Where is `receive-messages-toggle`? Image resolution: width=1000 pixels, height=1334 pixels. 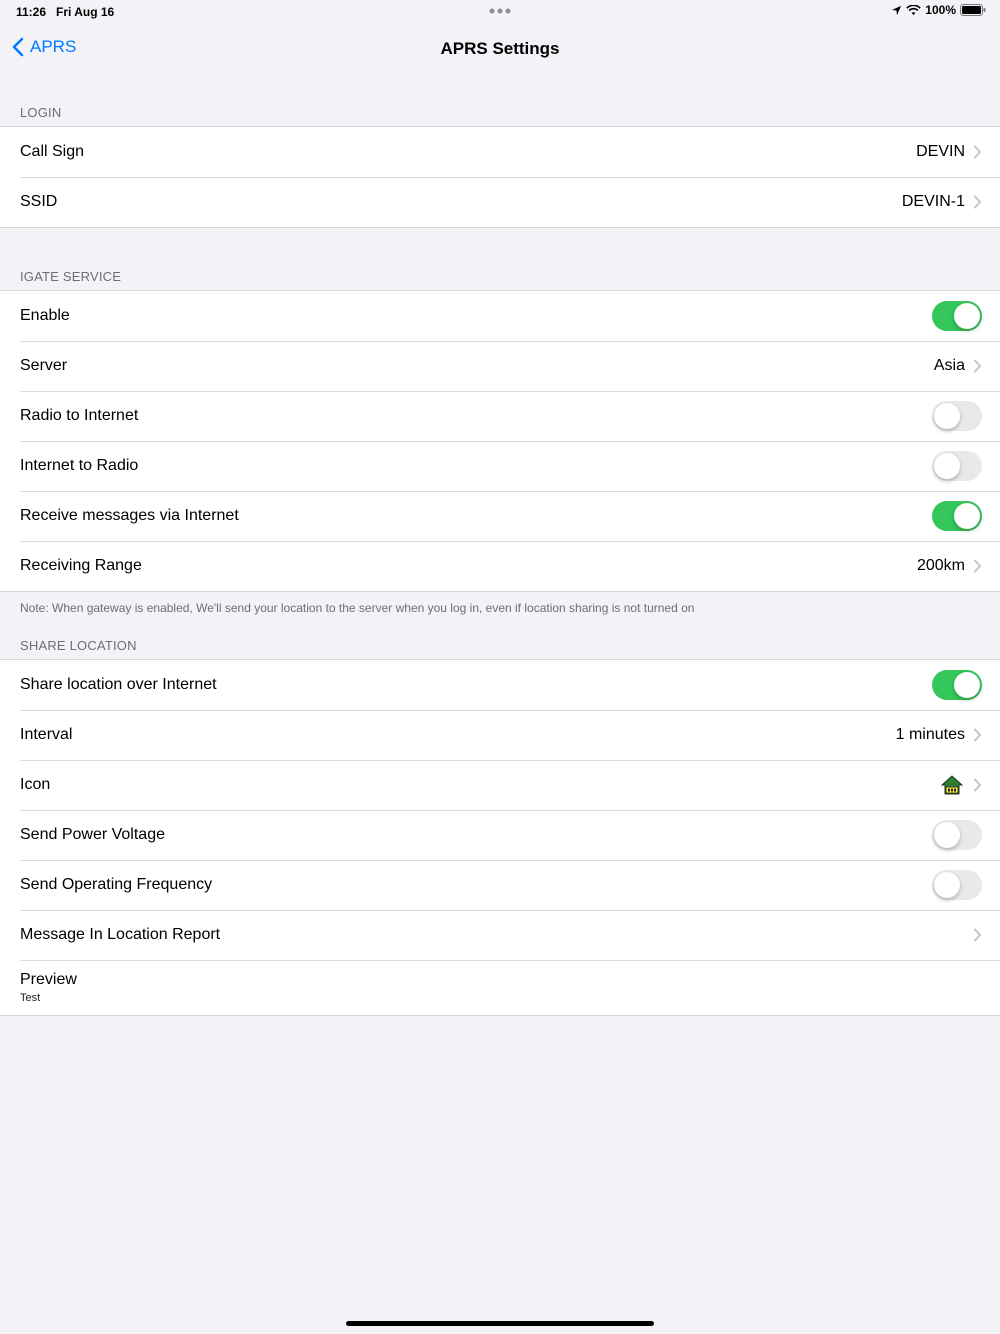 receive-messages-toggle is located at coordinates (957, 516).